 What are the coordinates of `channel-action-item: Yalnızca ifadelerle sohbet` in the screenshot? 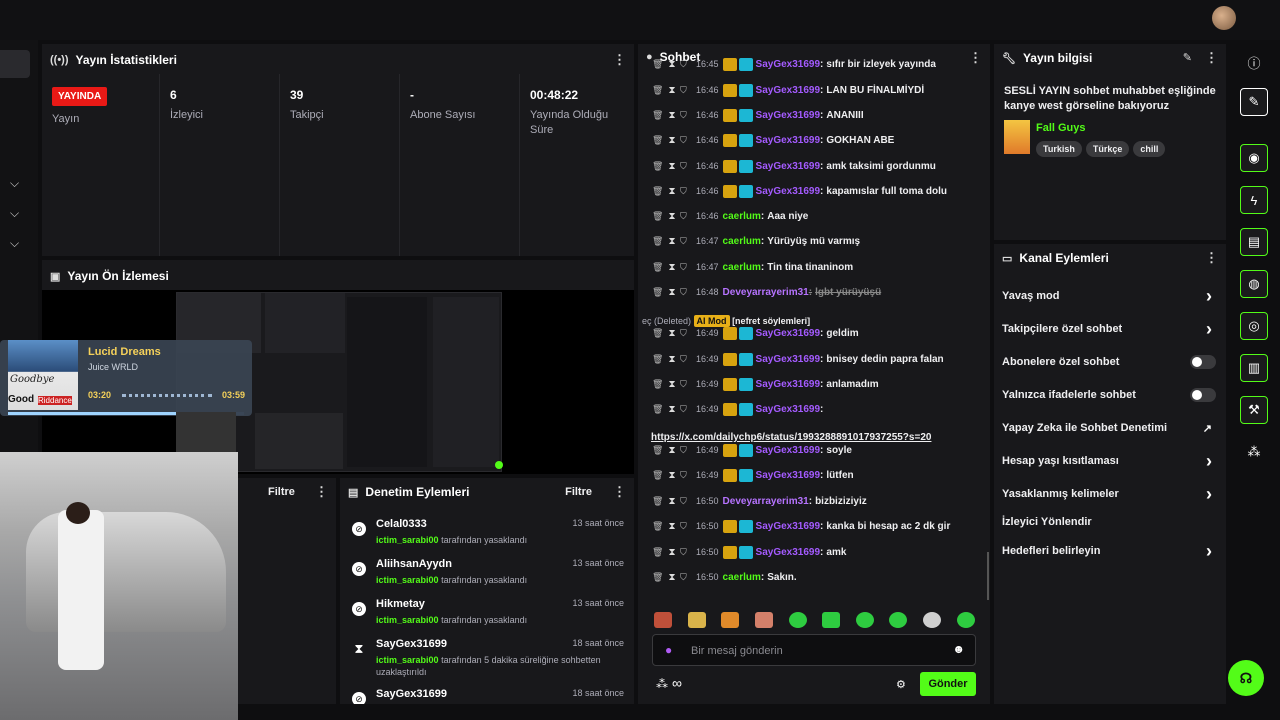 It's located at (1110, 395).